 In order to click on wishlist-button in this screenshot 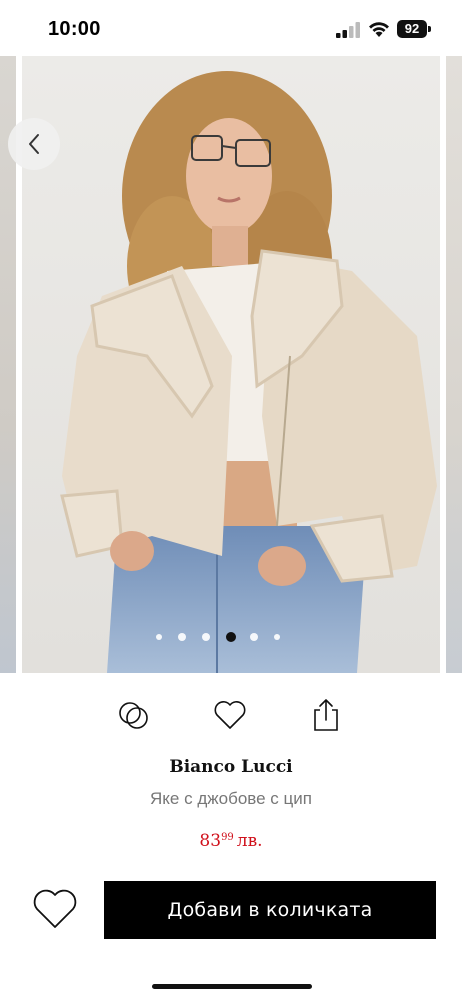, I will do `click(55, 909)`.